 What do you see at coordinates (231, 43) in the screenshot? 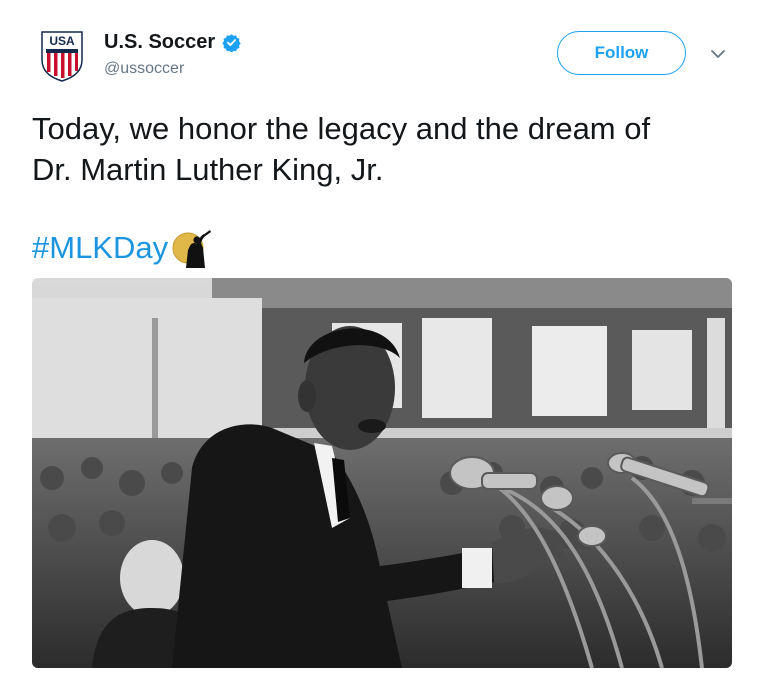
I see `verified-badge-icon` at bounding box center [231, 43].